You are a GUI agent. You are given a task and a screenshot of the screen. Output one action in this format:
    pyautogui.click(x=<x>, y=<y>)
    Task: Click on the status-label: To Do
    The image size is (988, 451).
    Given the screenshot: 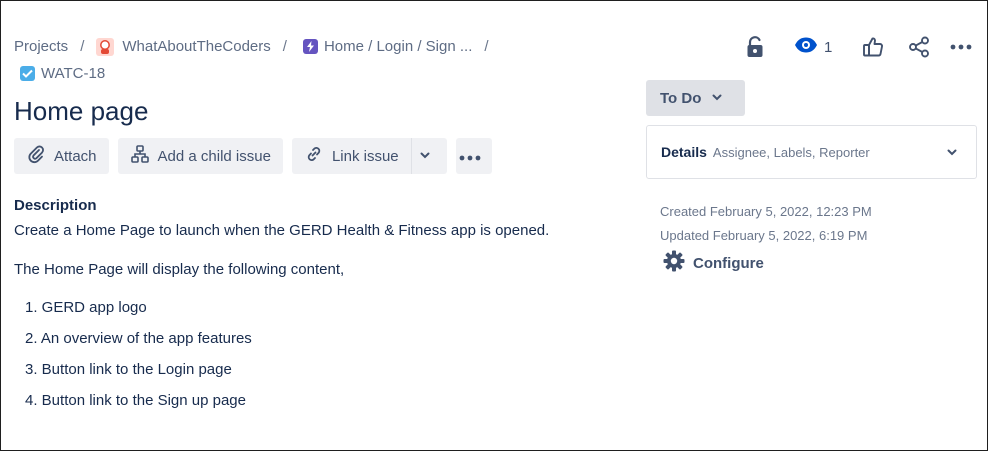 What is the action you would take?
    pyautogui.click(x=681, y=98)
    